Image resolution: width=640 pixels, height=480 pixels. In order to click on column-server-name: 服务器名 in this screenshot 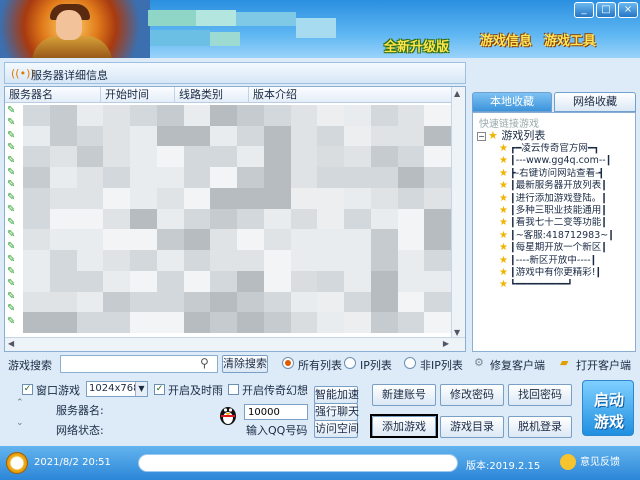, I will do `click(53, 95)`.